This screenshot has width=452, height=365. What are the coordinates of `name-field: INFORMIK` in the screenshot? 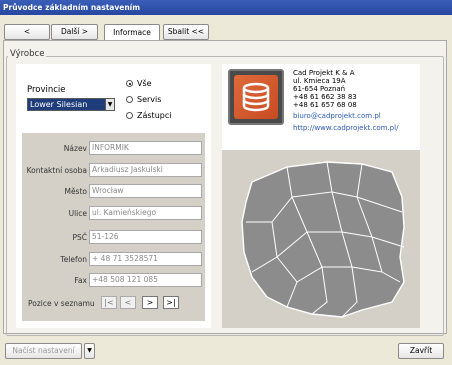 It's located at (145, 148).